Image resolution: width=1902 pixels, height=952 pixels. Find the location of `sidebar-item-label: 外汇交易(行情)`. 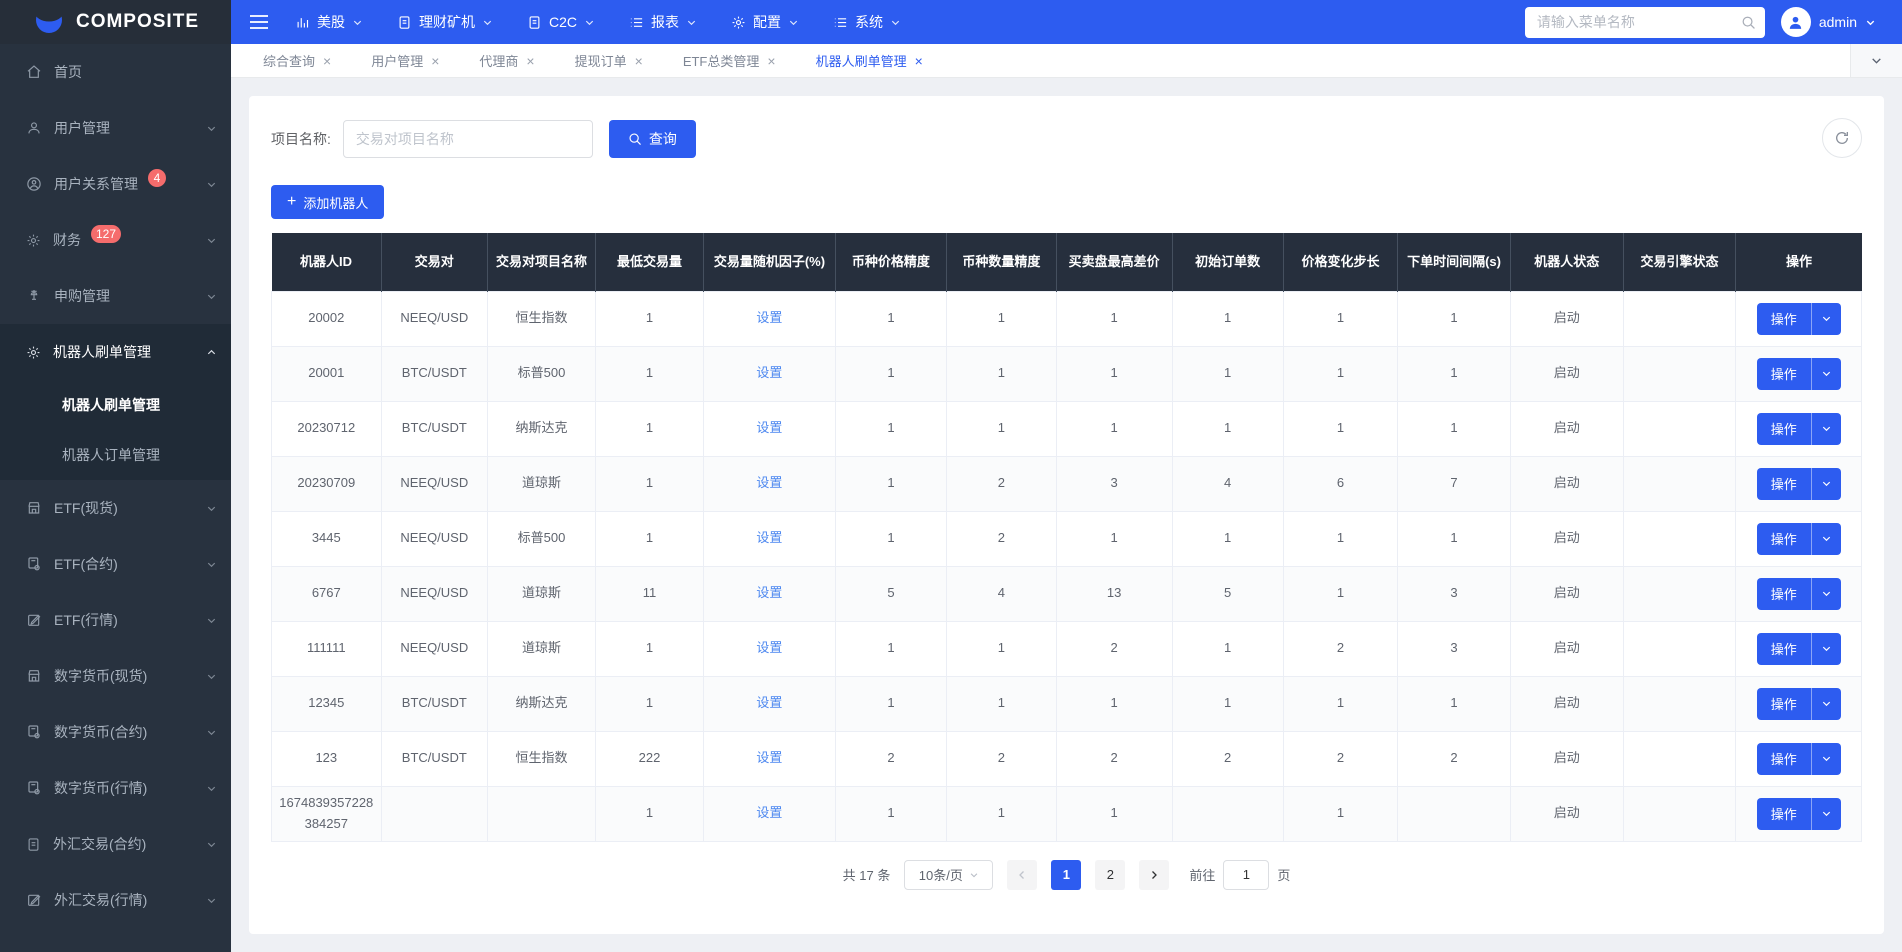

sidebar-item-label: 外汇交易(行情) is located at coordinates (101, 900).